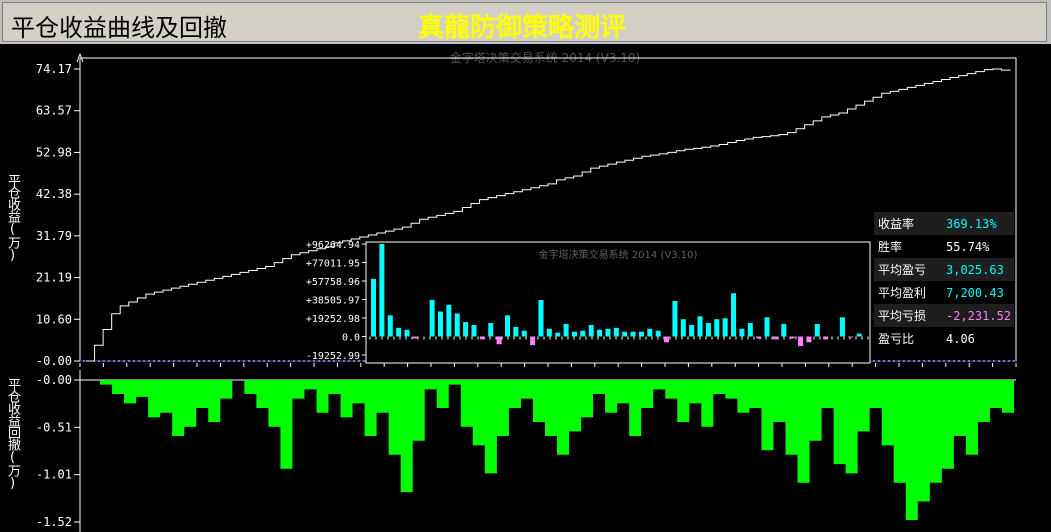 This screenshot has height=532, width=1051. Describe the element at coordinates (54, 361) in the screenshot. I see `equity-ytick-label: -0.00` at that location.